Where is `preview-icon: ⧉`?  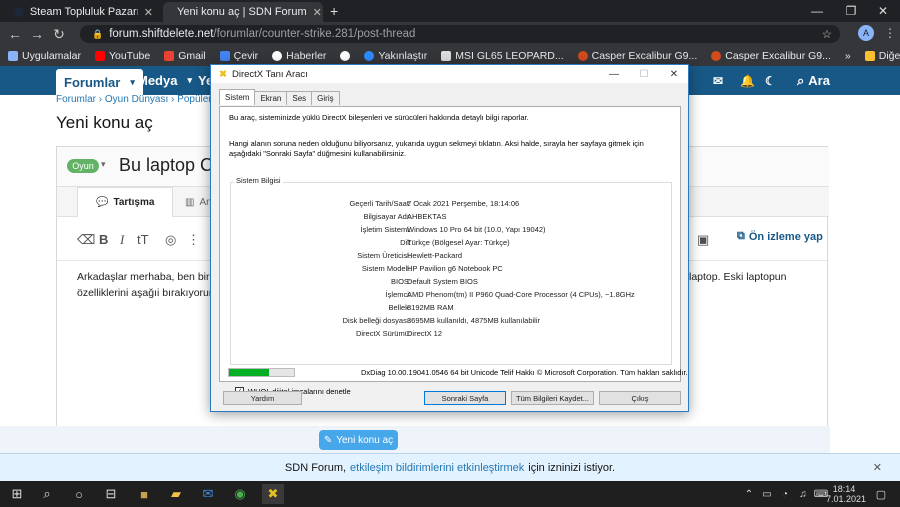 preview-icon: ⧉ is located at coordinates (741, 236).